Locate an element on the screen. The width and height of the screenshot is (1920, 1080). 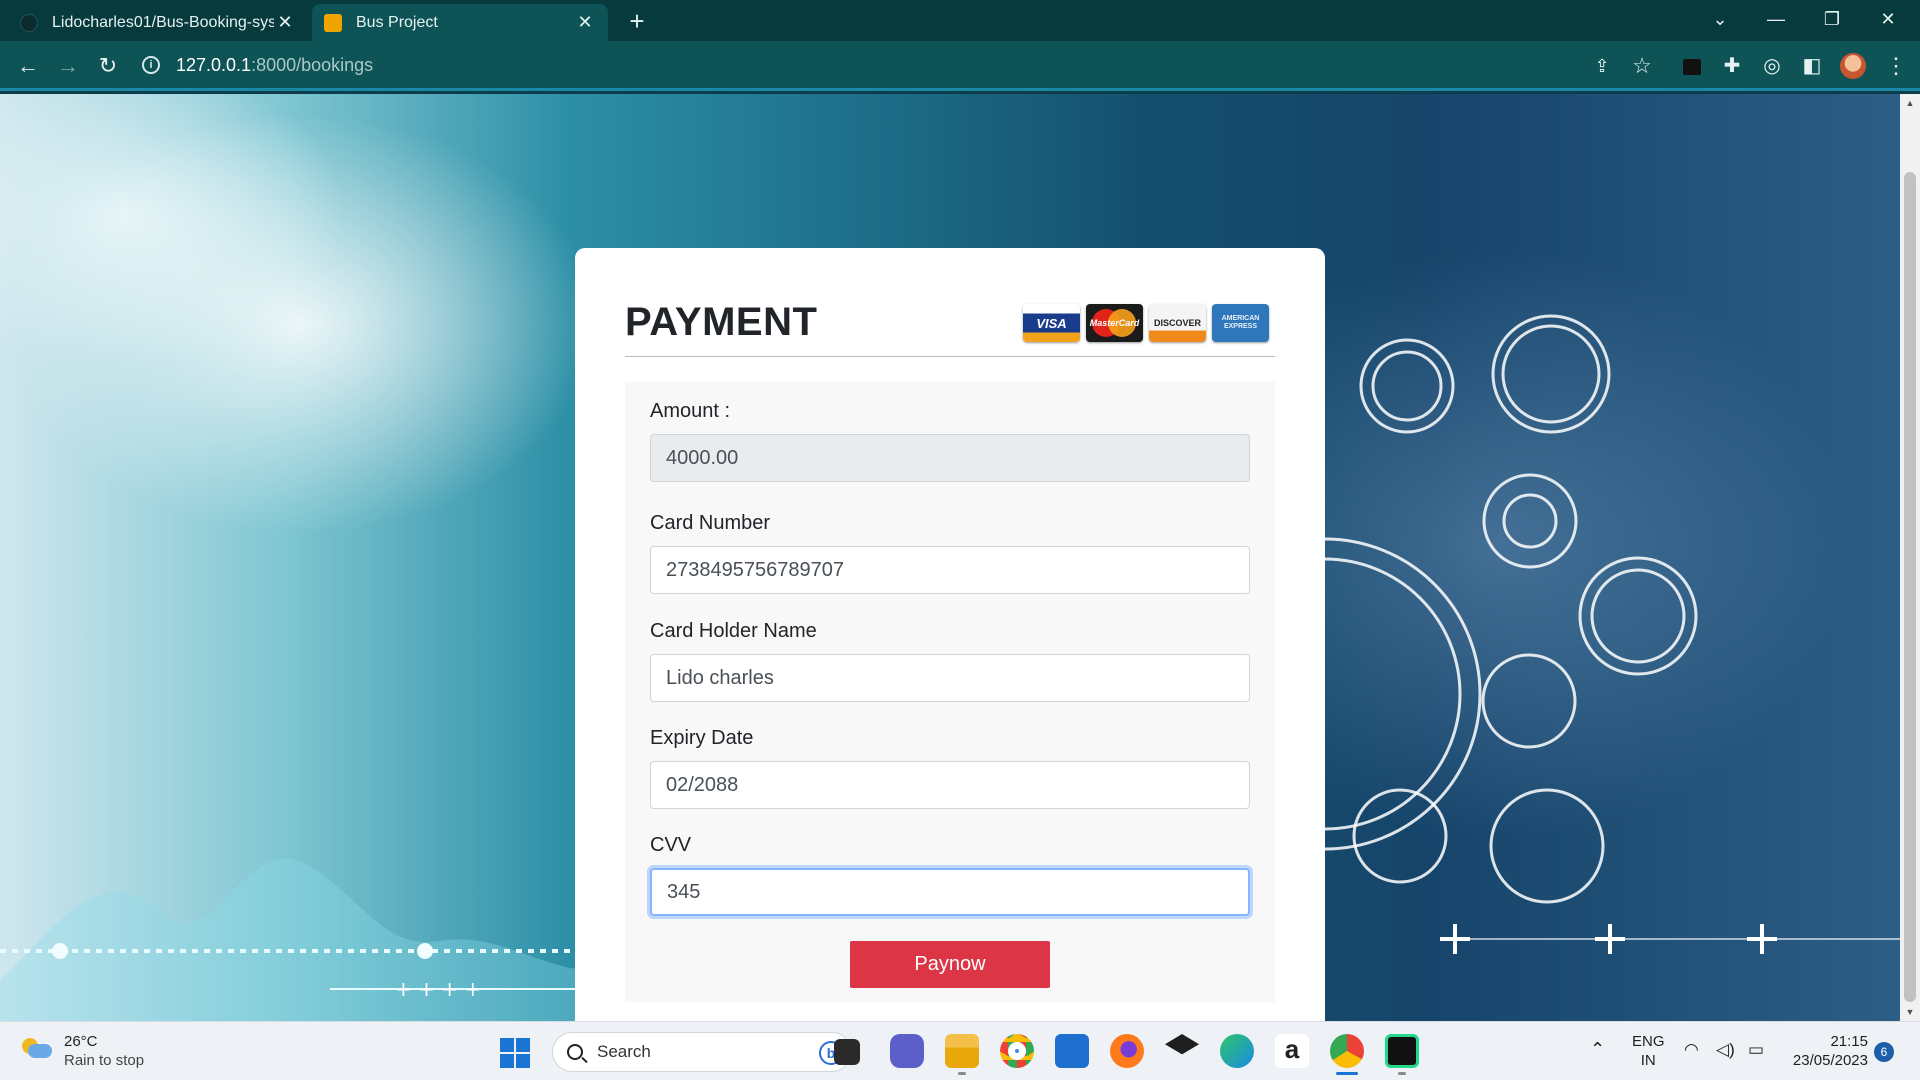
address-bar: i 127.0.0.1 :8000/bookings is located at coordinates (257, 65).